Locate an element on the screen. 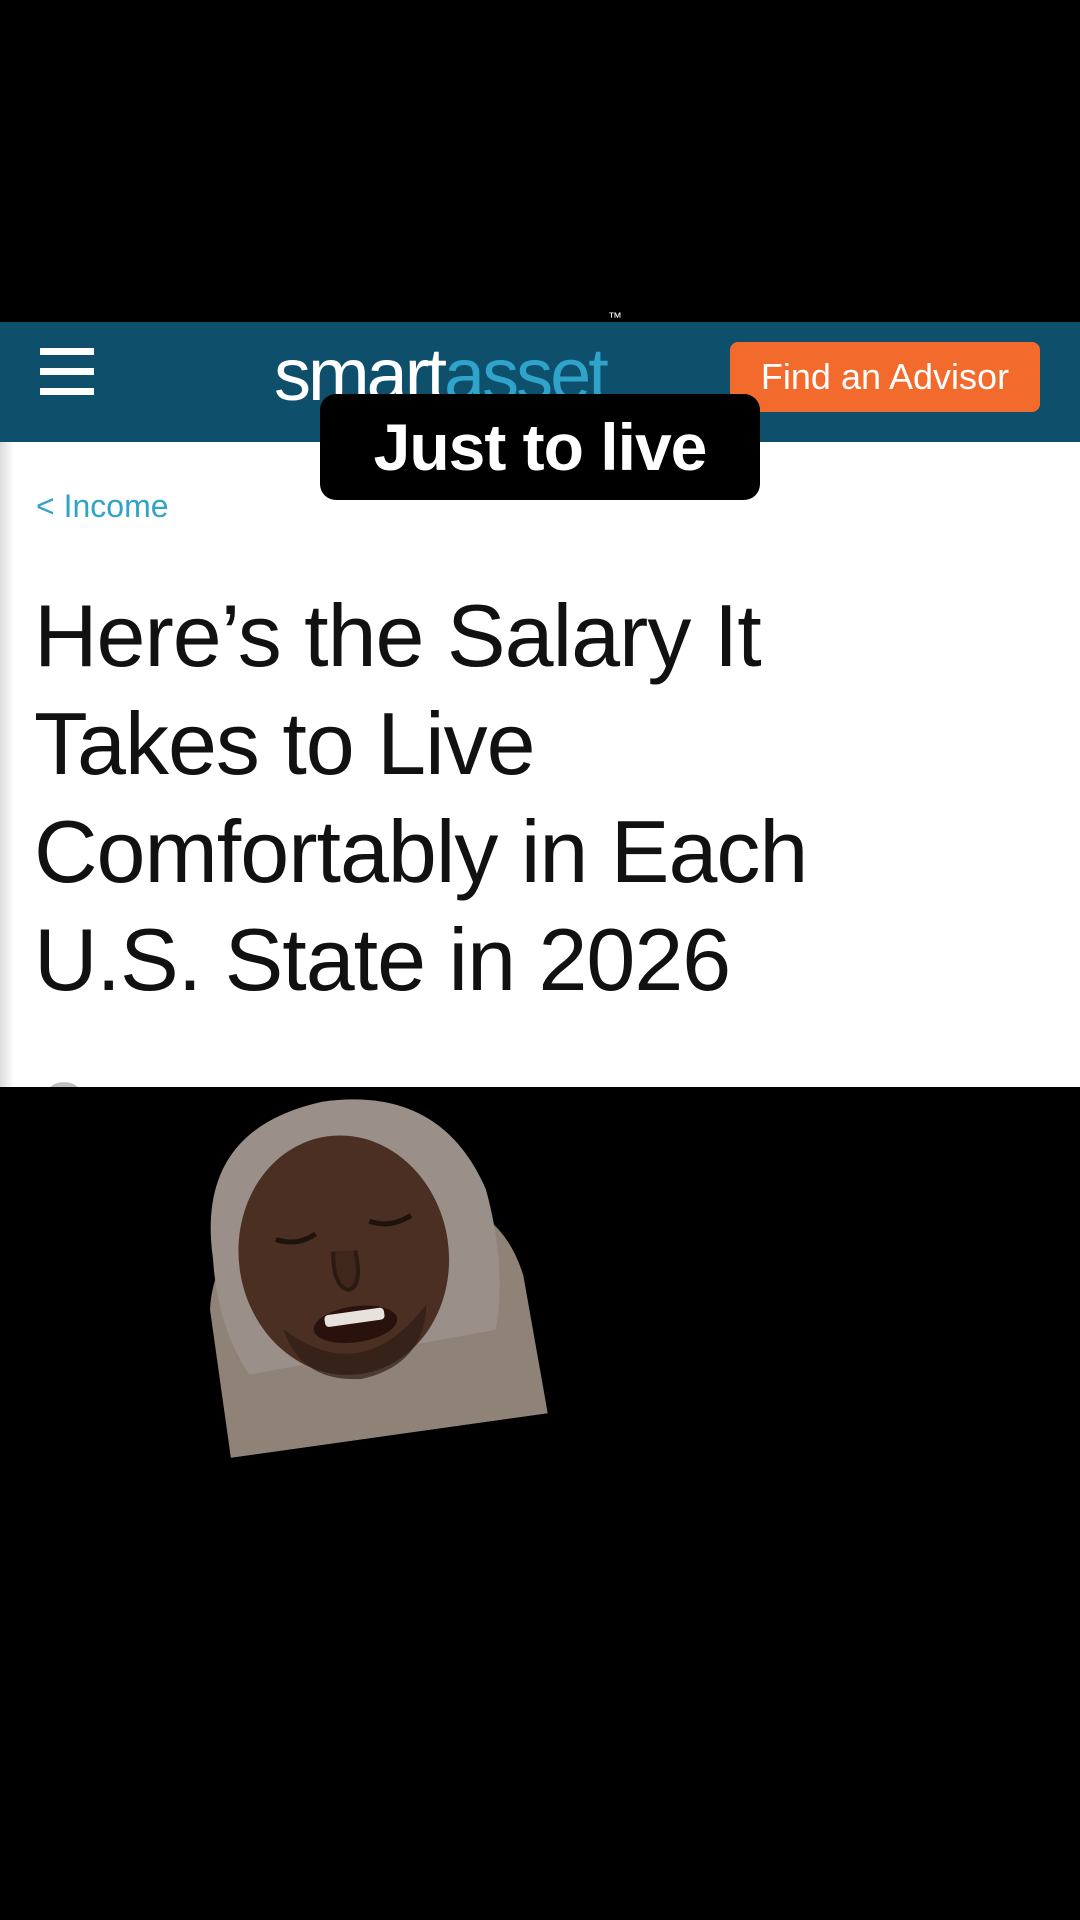  menu-bar-top is located at coordinates (67, 351).